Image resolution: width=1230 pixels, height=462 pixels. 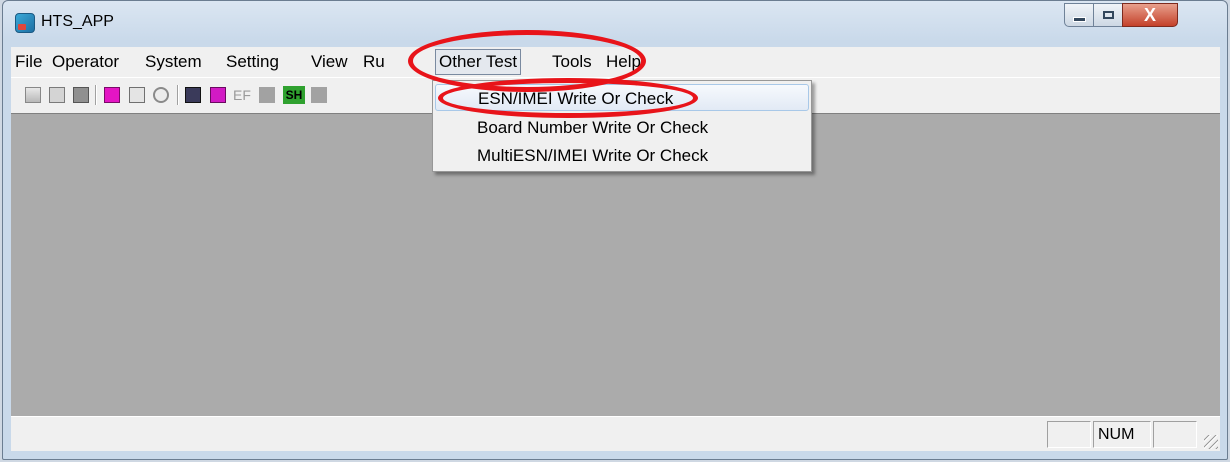 I want to click on num-lock-indicator: NUM, so click(x=1122, y=434).